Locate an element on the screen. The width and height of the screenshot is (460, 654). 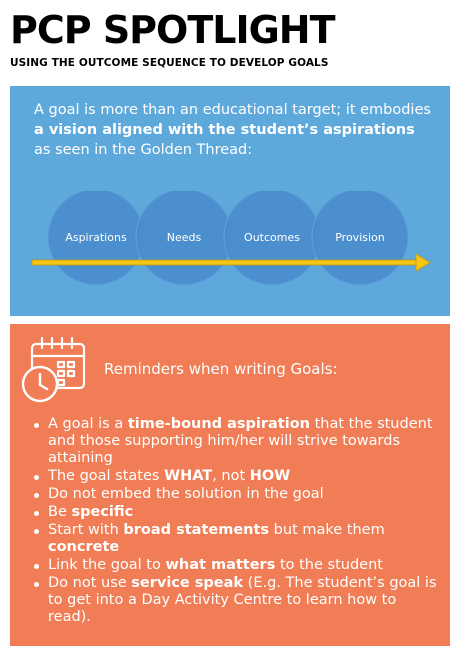
circle-label-needs: Needs is located at coordinates (184, 237).